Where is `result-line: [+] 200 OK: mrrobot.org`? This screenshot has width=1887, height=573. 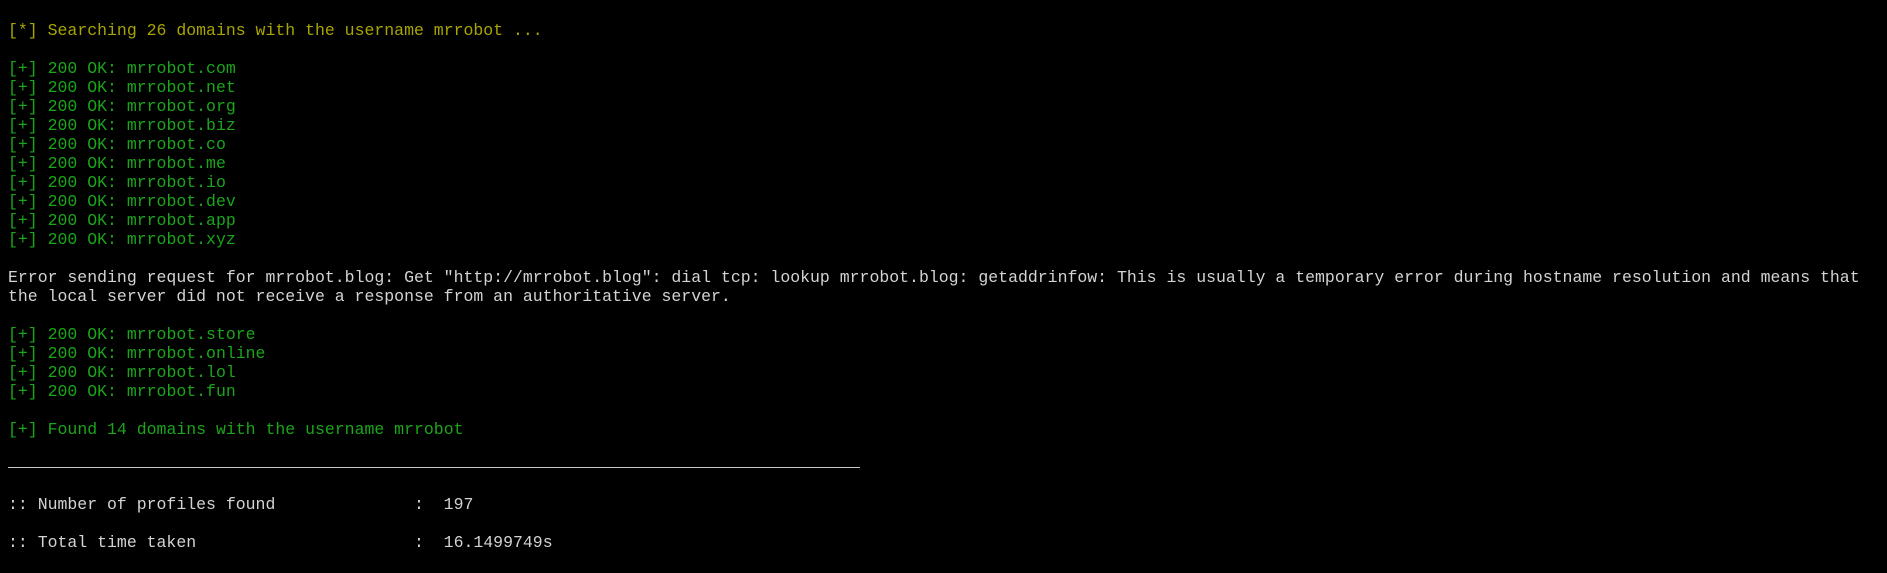 result-line: [+] 200 OK: mrrobot.org is located at coordinates (943, 106).